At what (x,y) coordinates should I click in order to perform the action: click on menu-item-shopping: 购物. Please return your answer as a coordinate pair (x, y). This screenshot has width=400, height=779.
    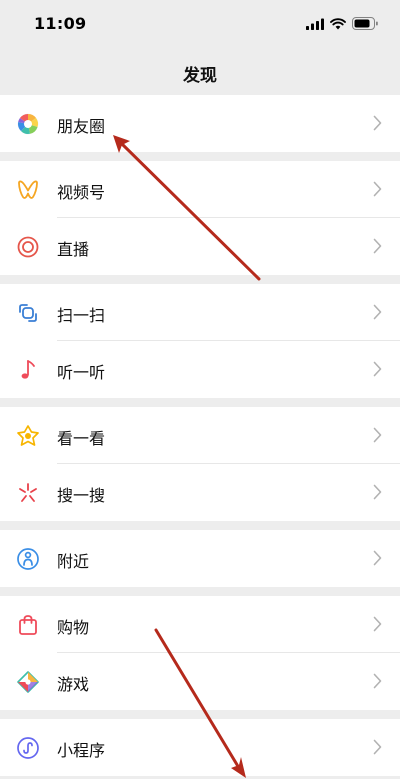
    Looking at the image, I should click on (200, 624).